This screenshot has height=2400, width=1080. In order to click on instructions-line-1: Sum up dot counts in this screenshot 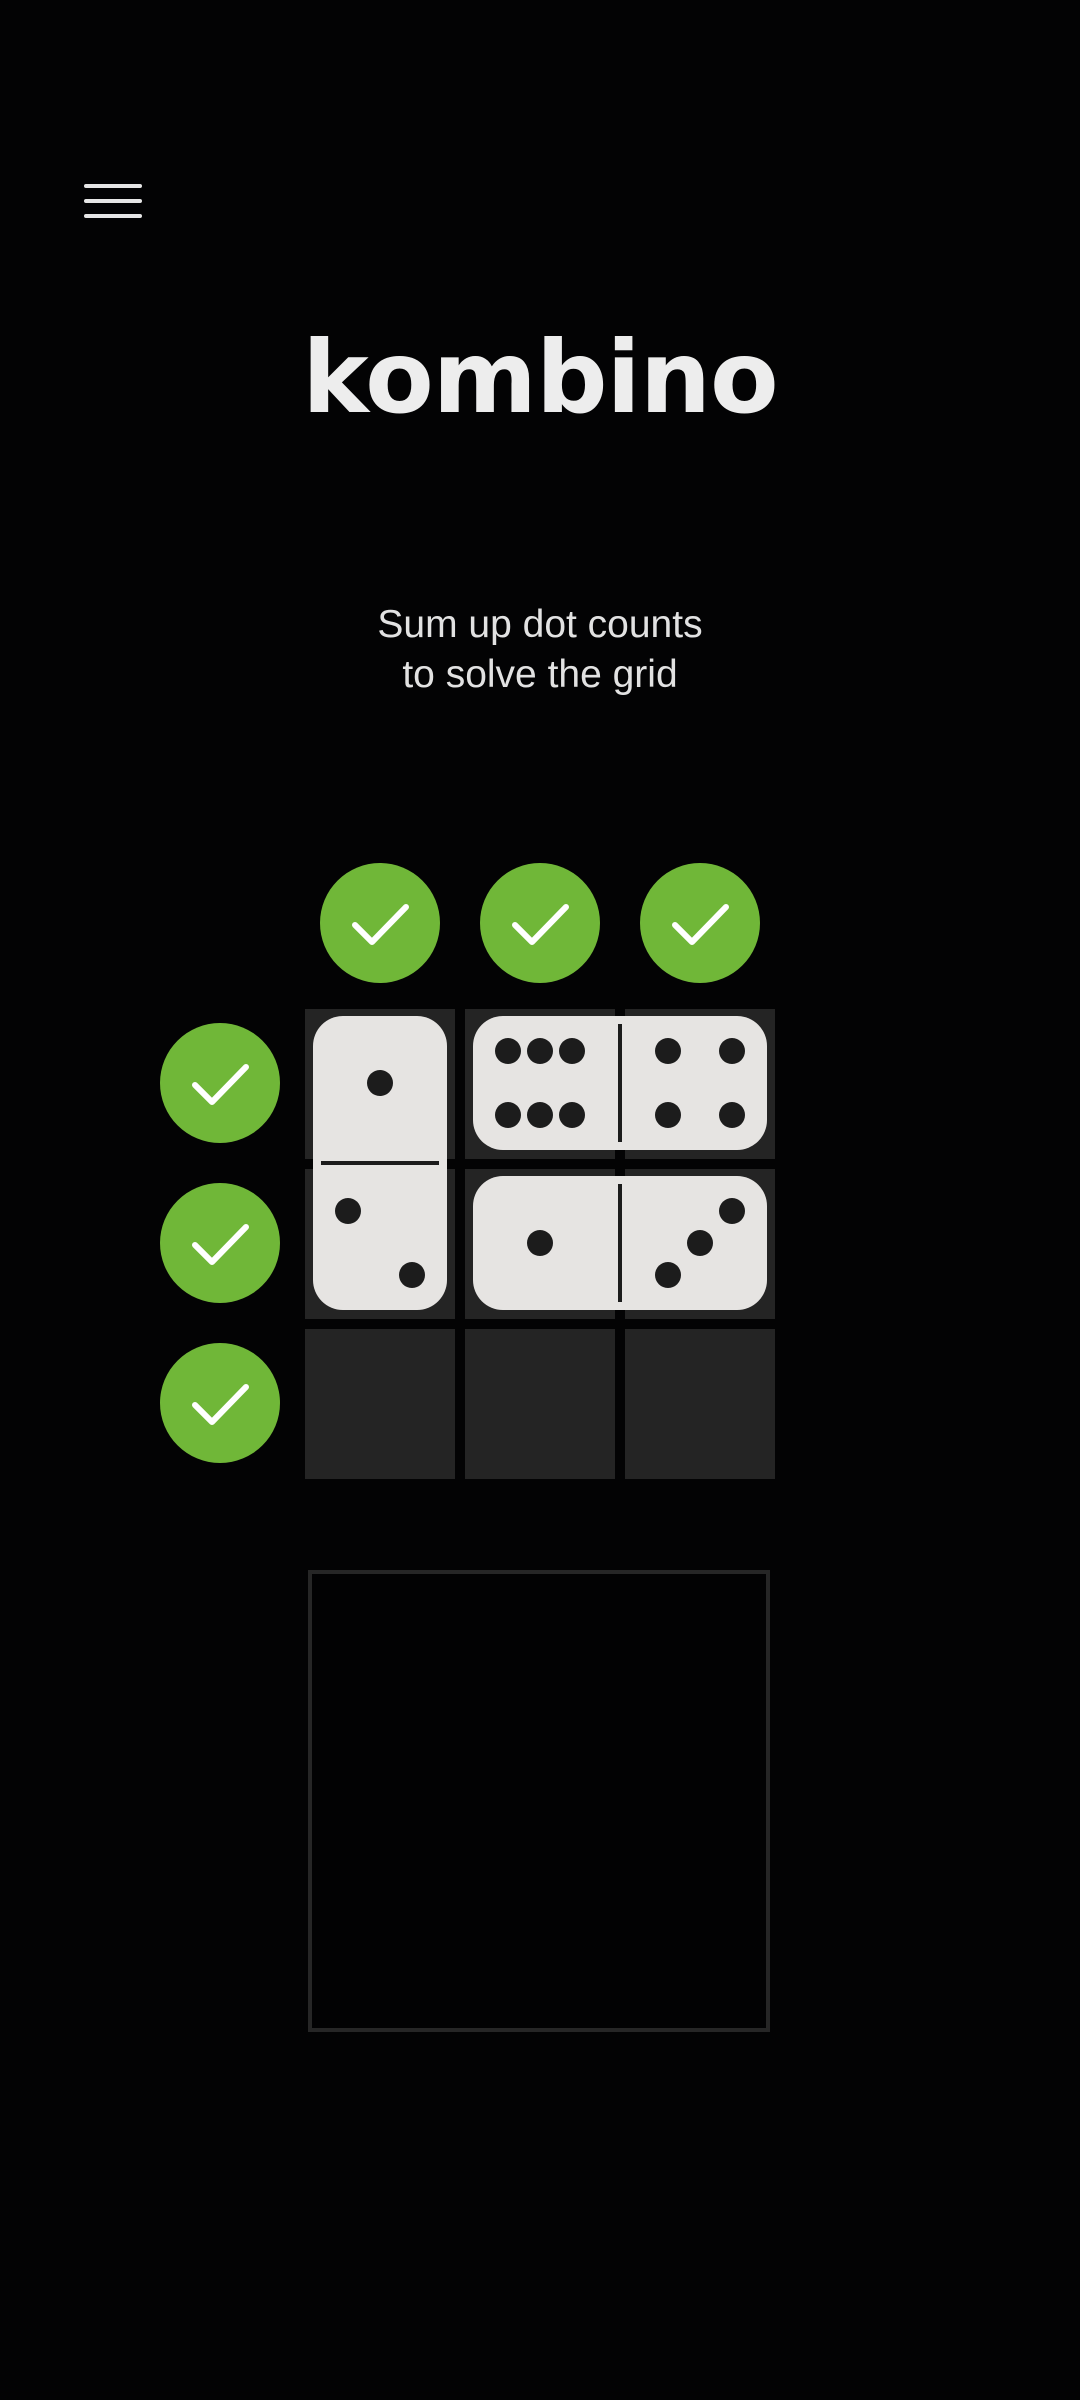, I will do `click(540, 624)`.